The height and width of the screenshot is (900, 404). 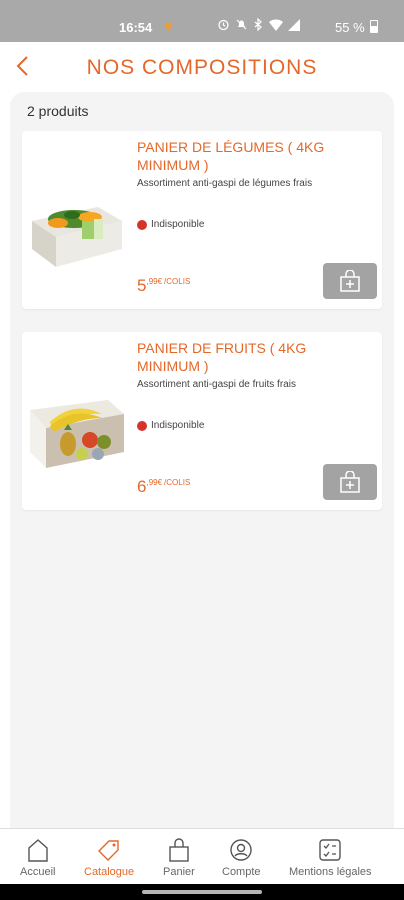 What do you see at coordinates (58, 111) in the screenshot?
I see `product-count: 2 produits` at bounding box center [58, 111].